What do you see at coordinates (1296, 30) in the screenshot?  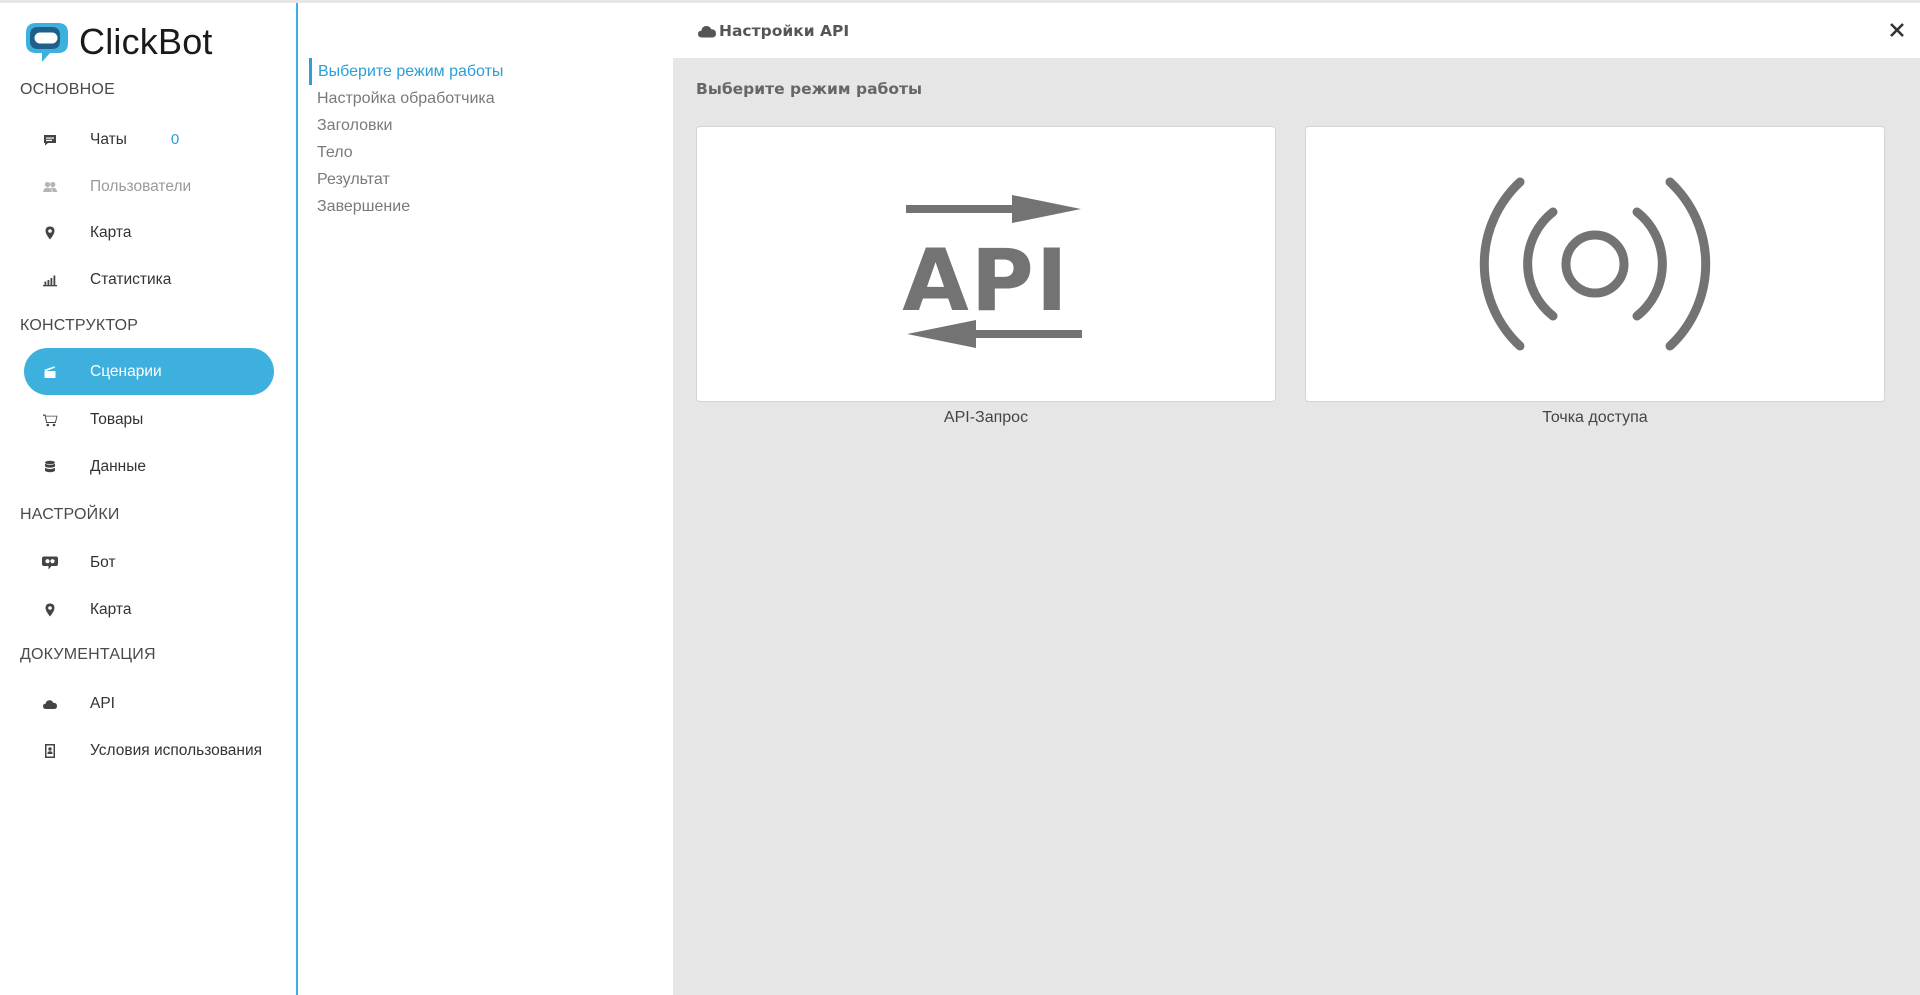 I see `modal-header: Настройки API` at bounding box center [1296, 30].